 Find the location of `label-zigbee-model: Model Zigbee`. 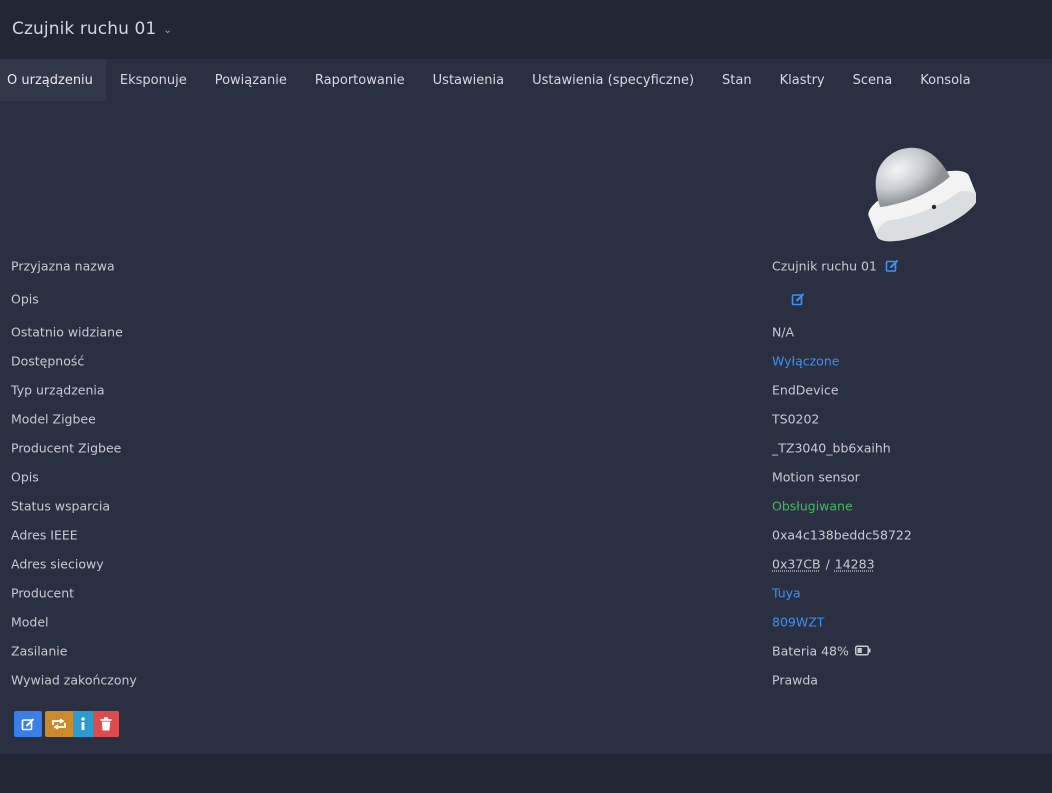

label-zigbee-model: Model Zigbee is located at coordinates (53, 418).